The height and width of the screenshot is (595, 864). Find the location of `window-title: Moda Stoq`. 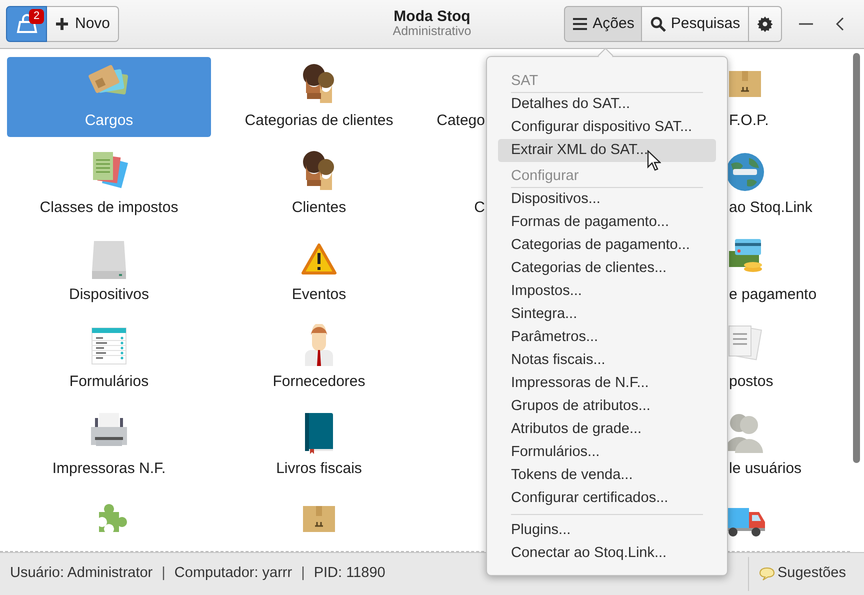

window-title: Moda Stoq is located at coordinates (432, 16).